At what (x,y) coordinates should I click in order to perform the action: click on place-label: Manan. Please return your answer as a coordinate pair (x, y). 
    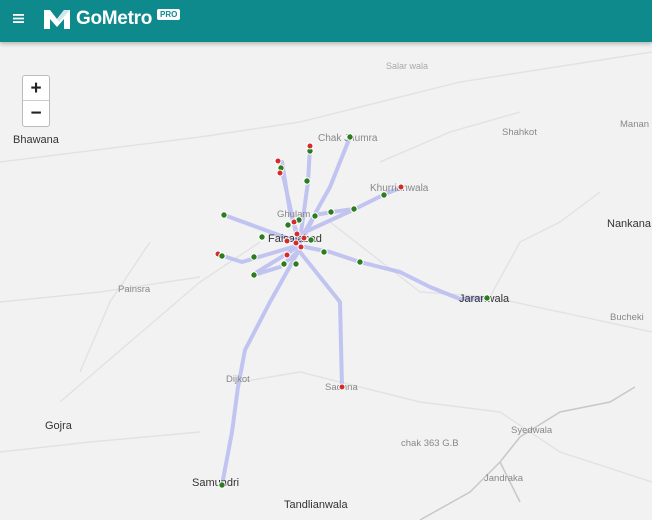
    Looking at the image, I should click on (634, 124).